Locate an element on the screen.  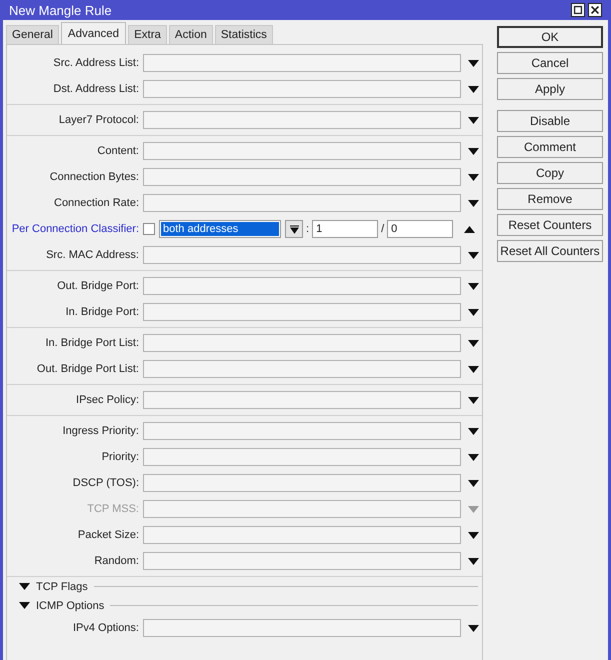
field-label: Src. Address List: is located at coordinates (96, 63).